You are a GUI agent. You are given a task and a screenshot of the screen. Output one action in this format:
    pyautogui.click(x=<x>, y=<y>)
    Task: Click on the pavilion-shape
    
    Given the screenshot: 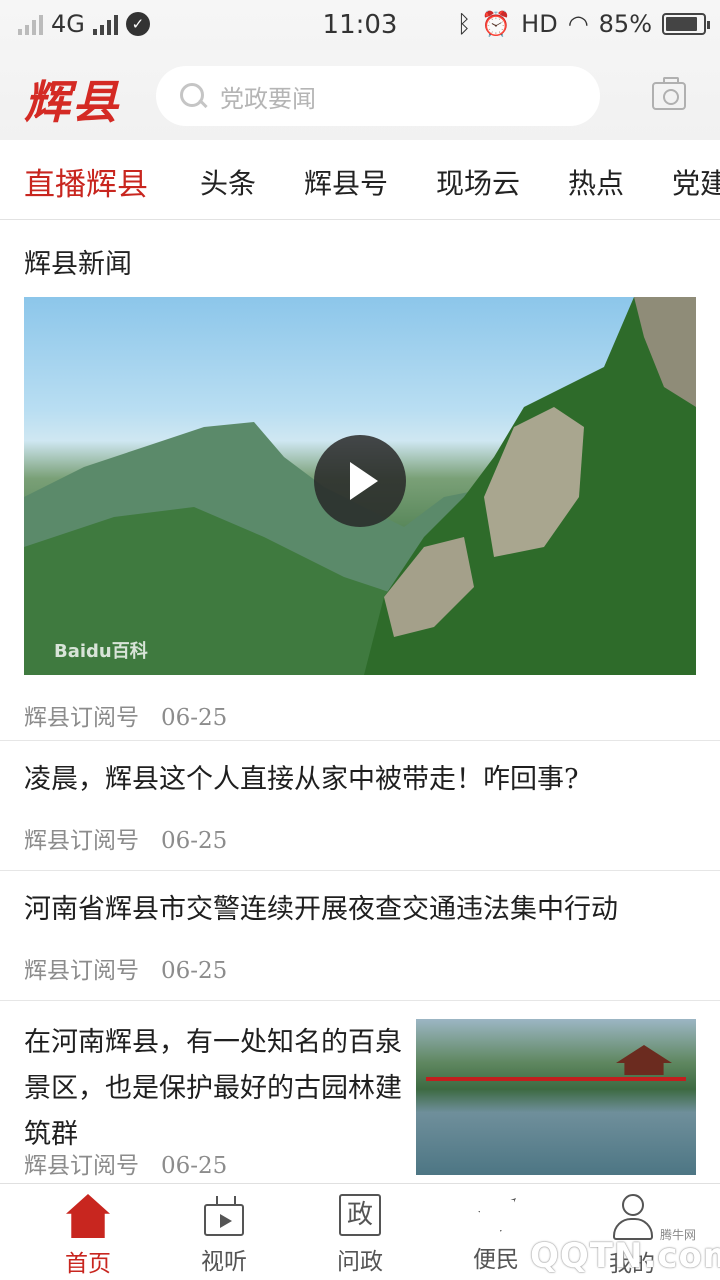 What is the action you would take?
    pyautogui.click(x=644, y=1060)
    